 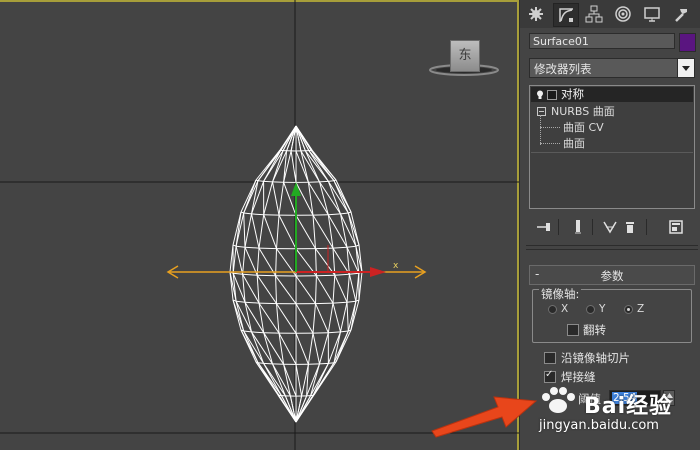 I want to click on stack-item-symmetry: 对称, so click(x=612, y=94).